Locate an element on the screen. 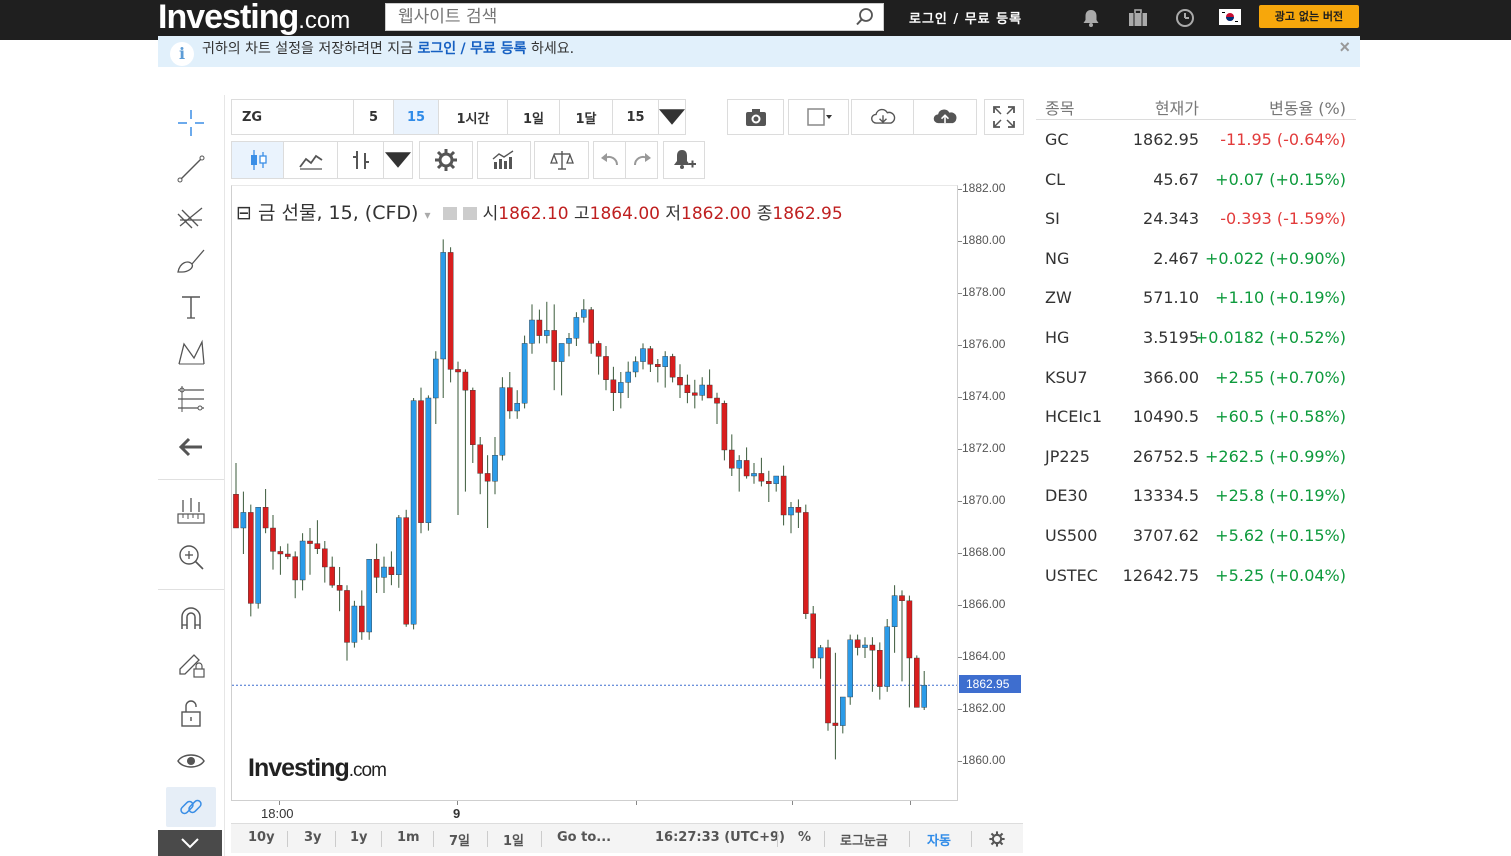 Image resolution: width=1511 pixels, height=856 pixels. gann-fan-tool is located at coordinates (191, 215).